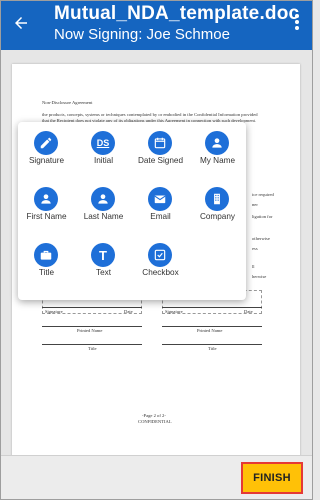  I want to click on doc-text-fragment: ner, so click(255, 204).